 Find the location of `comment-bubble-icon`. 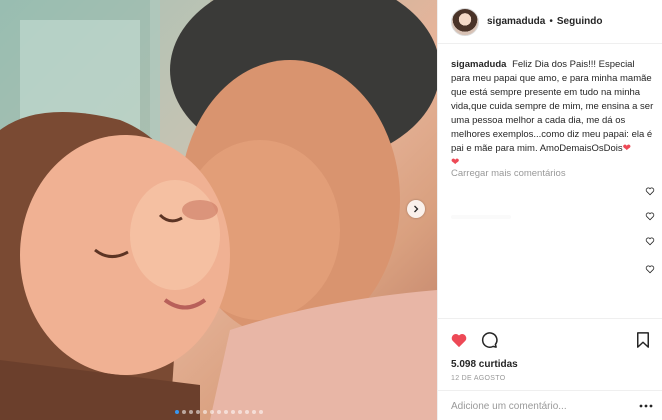

comment-bubble-icon is located at coordinates (489, 340).